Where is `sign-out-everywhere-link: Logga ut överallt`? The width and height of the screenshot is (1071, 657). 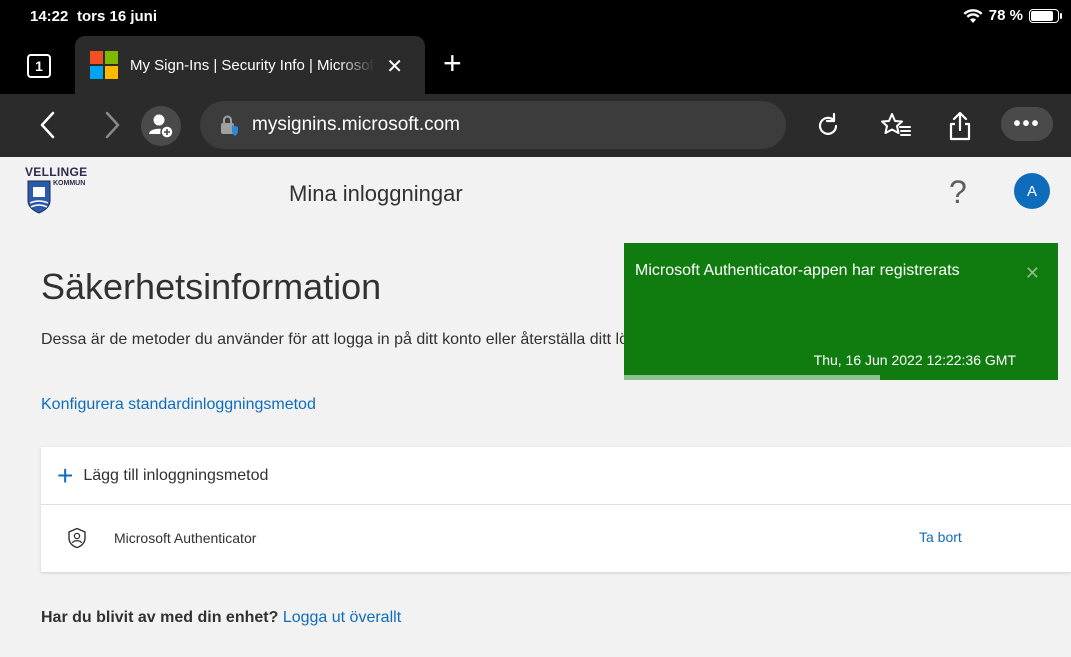 sign-out-everywhere-link: Logga ut överallt is located at coordinates (342, 617).